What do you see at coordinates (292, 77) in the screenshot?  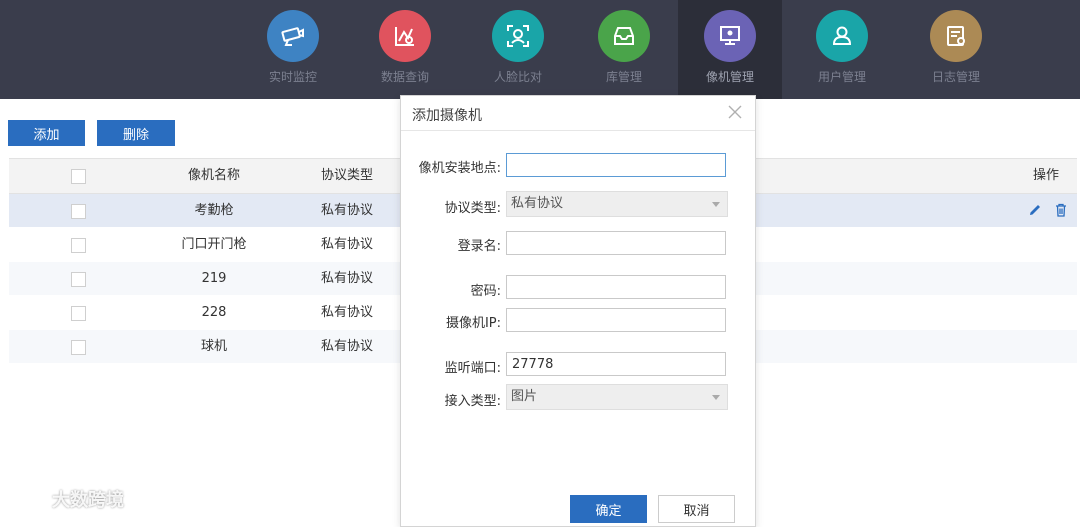 I see `nav-label: 实时监控` at bounding box center [292, 77].